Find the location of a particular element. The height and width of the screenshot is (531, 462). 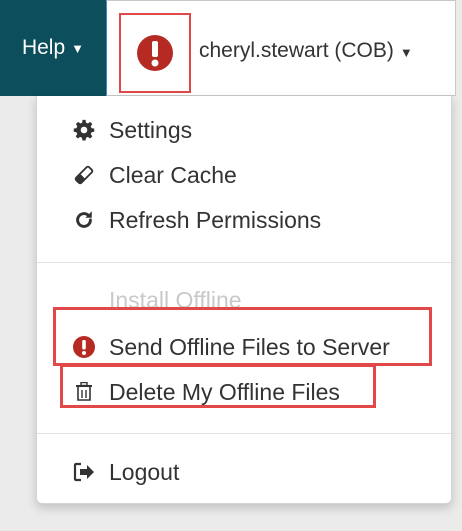

menu-item-delete-offline-files: Delete My Offline Files is located at coordinates (244, 392).